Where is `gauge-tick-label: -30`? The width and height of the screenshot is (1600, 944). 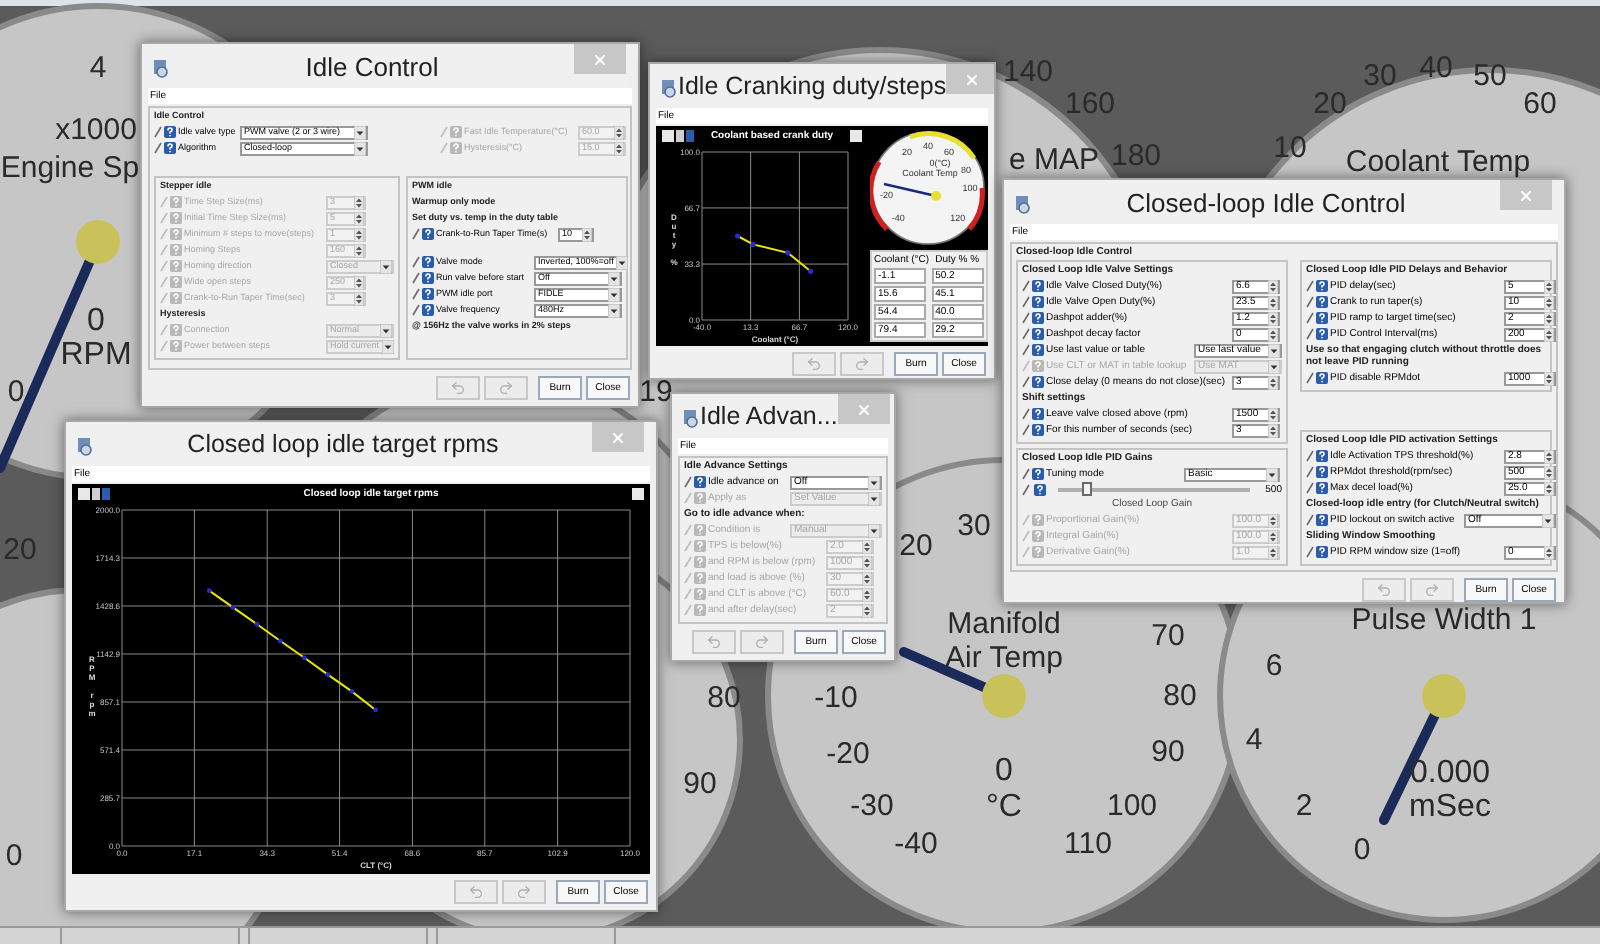 gauge-tick-label: -30 is located at coordinates (872, 806).